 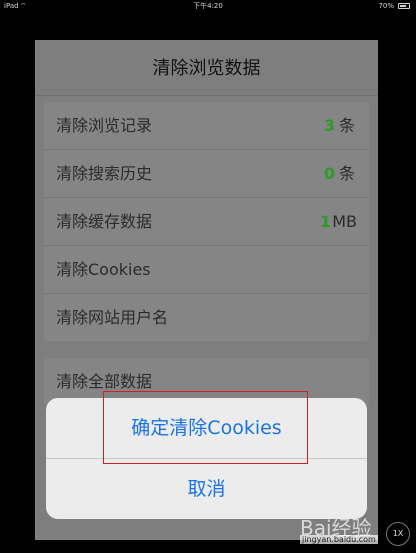 I want to click on clear-site-usernames-row: 清除网站用户名, so click(x=206, y=317).